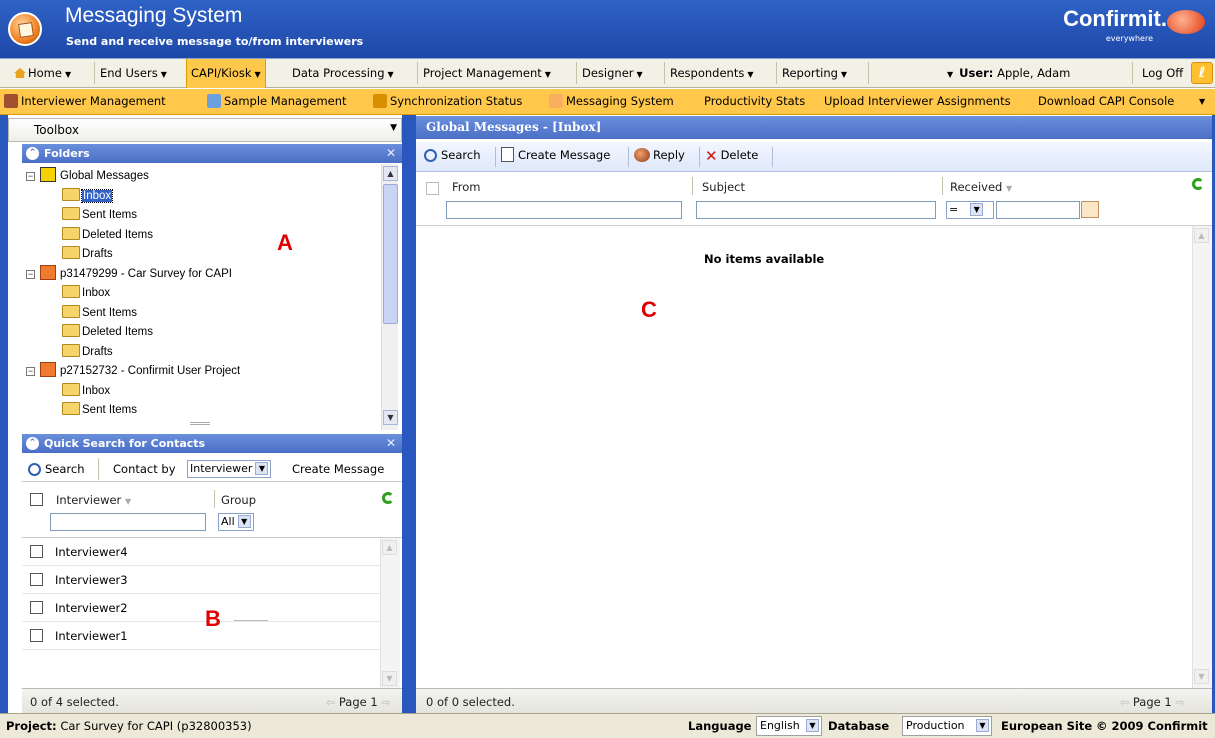 The height and width of the screenshot is (738, 1215). I want to click on tree-root-node: − p31479299 - Car Survey for CAPI, so click(129, 273).